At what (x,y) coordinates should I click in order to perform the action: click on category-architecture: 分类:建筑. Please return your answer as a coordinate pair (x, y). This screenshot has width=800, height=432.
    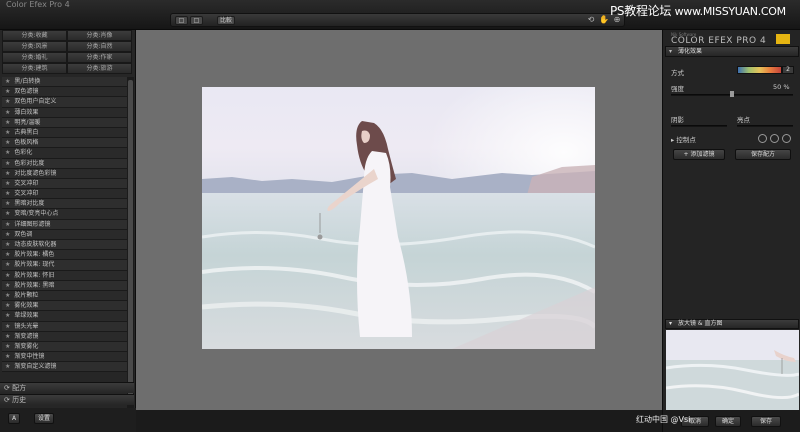
    Looking at the image, I should click on (34, 68).